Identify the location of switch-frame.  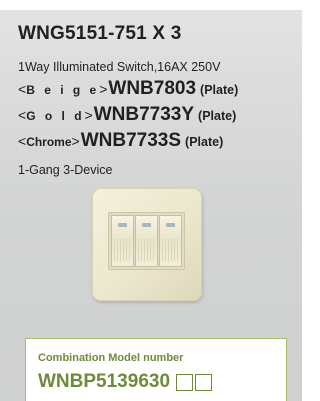
(146, 241).